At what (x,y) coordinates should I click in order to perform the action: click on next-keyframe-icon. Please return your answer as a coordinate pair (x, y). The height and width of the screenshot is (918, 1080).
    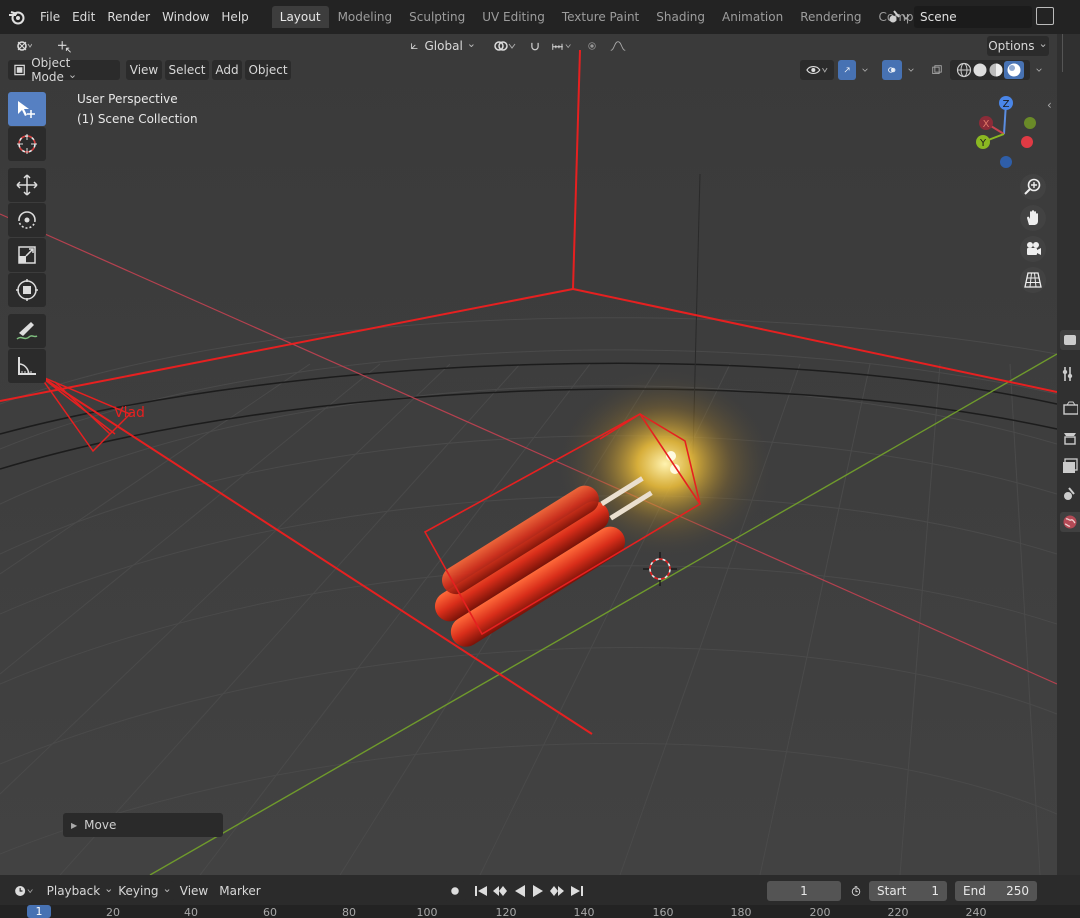
    Looking at the image, I should click on (557, 891).